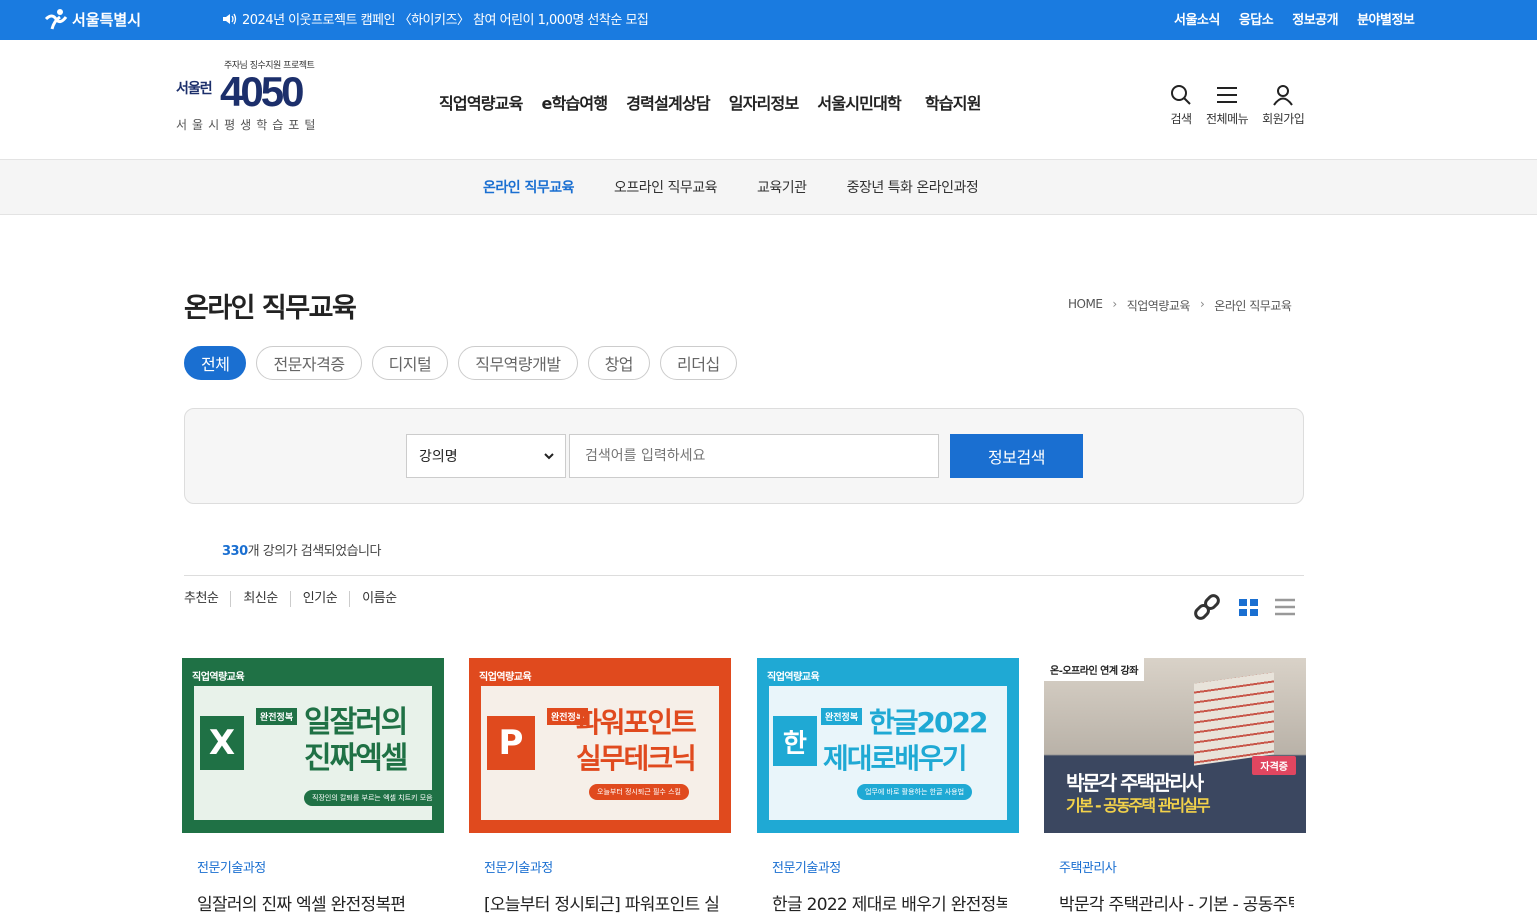  What do you see at coordinates (378, 599) in the screenshot?
I see `sort-name: 이름순` at bounding box center [378, 599].